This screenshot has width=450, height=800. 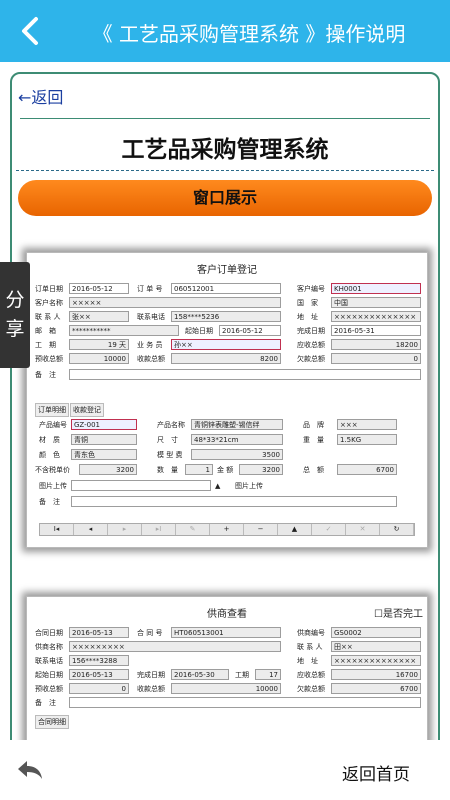 What do you see at coordinates (217, 486) in the screenshot?
I see `upload-arrow-icon: ▲` at bounding box center [217, 486].